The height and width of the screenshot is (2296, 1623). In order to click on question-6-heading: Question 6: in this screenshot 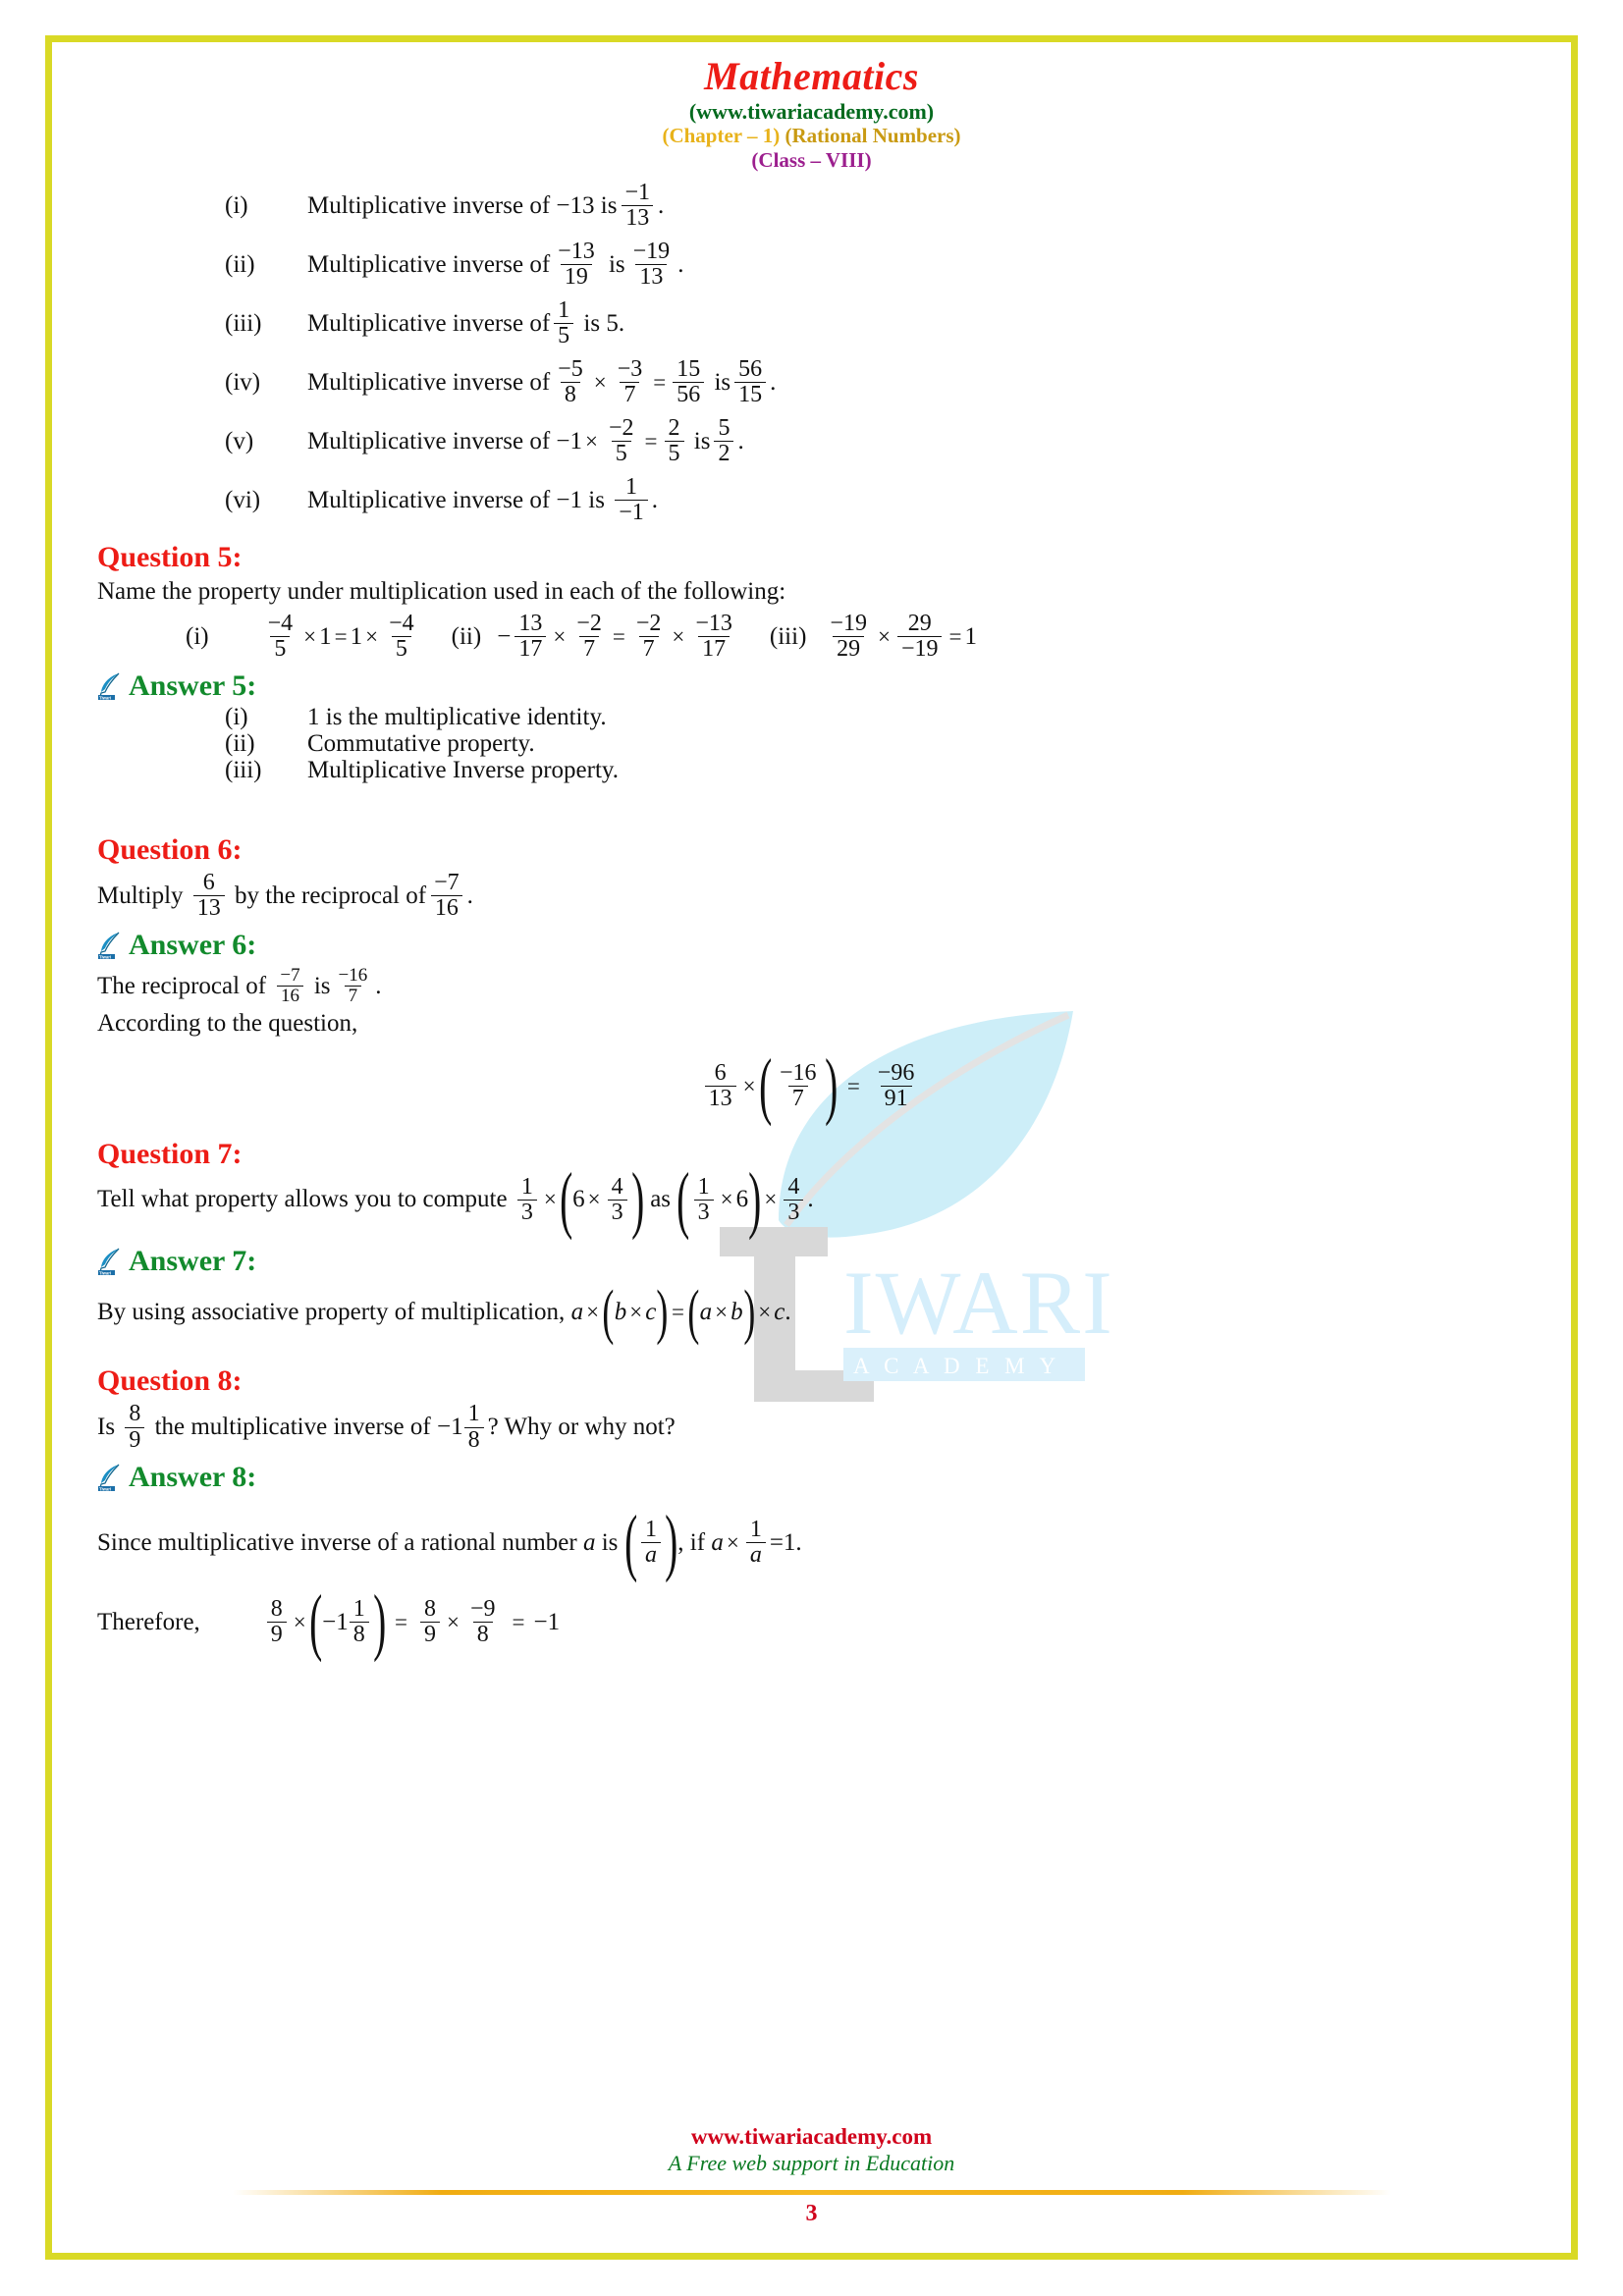, I will do `click(170, 850)`.